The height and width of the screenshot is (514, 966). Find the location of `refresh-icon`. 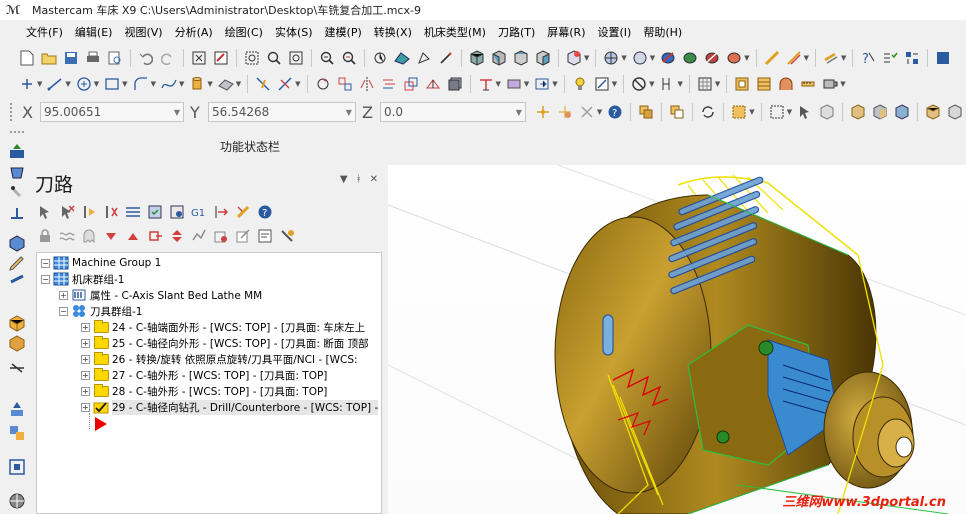

refresh-icon is located at coordinates (708, 112).